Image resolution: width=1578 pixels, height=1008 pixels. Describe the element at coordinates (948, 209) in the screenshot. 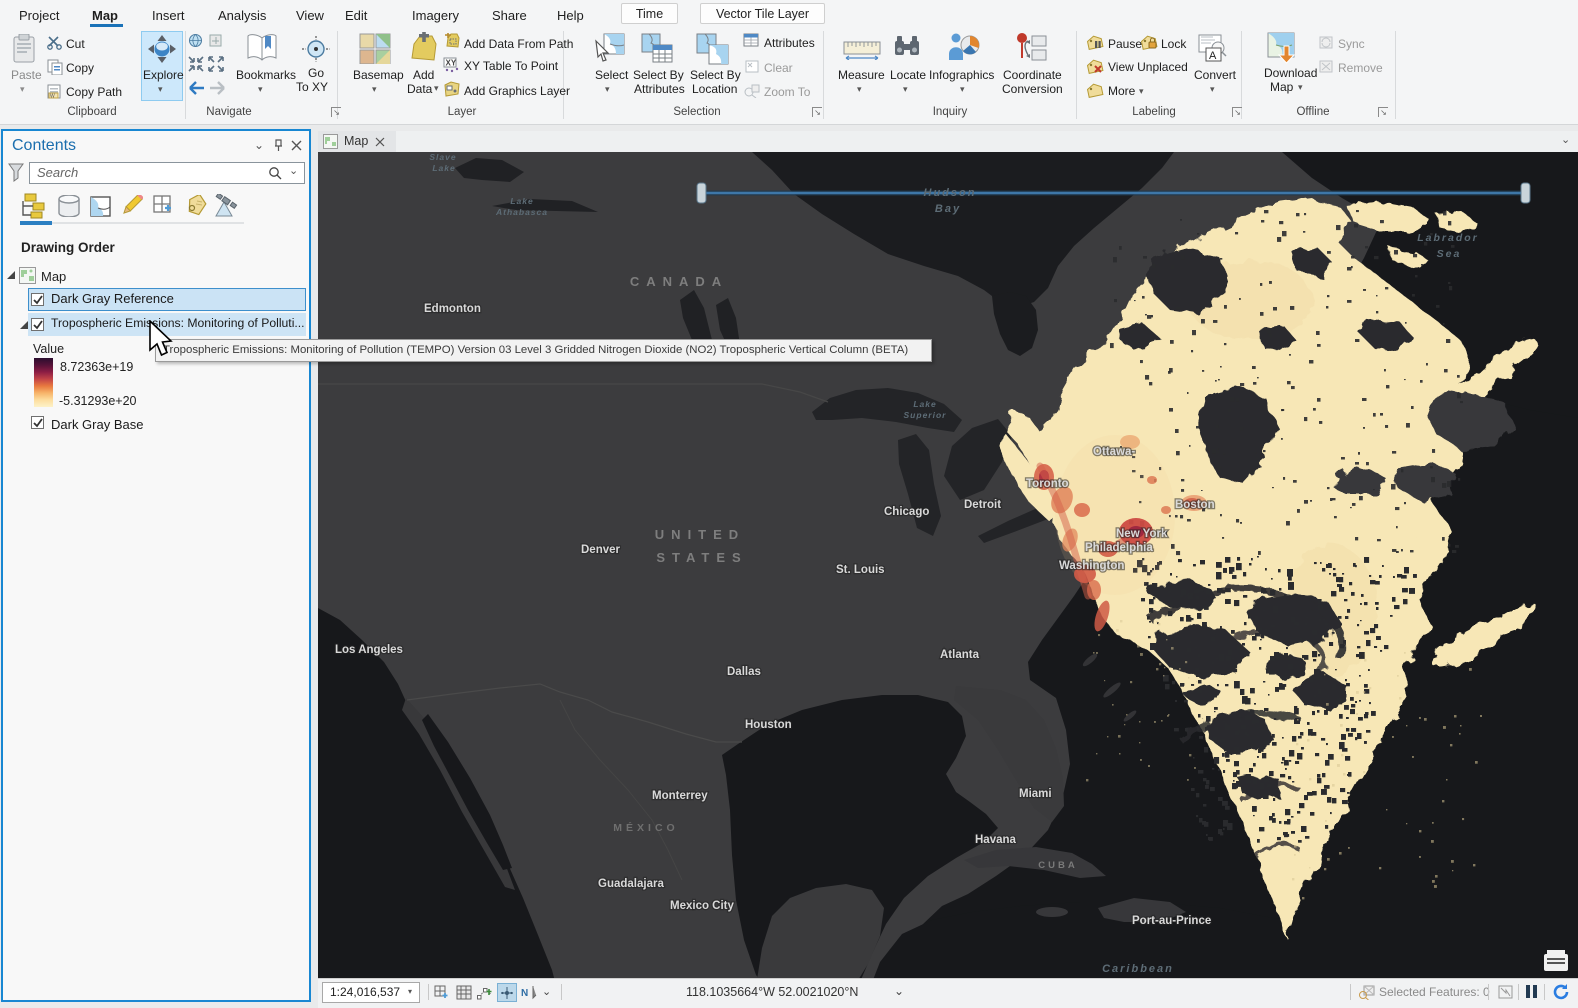

I see `svg-text: Bay` at that location.